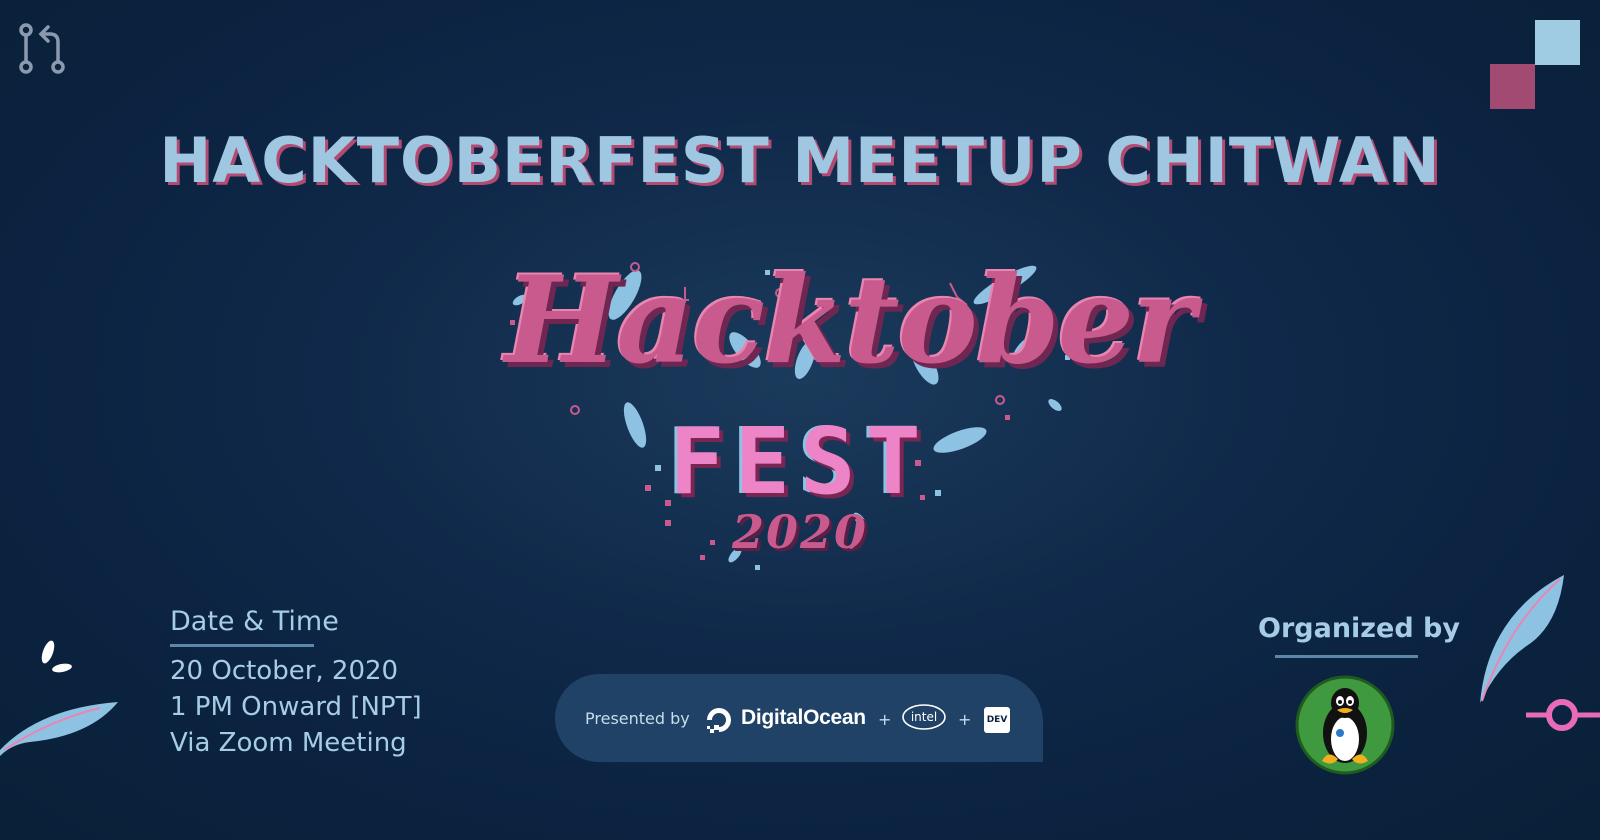 This screenshot has height=840, width=1600. Describe the element at coordinates (803, 717) in the screenshot. I see `digitalocean-name: DigitalOcean` at that location.